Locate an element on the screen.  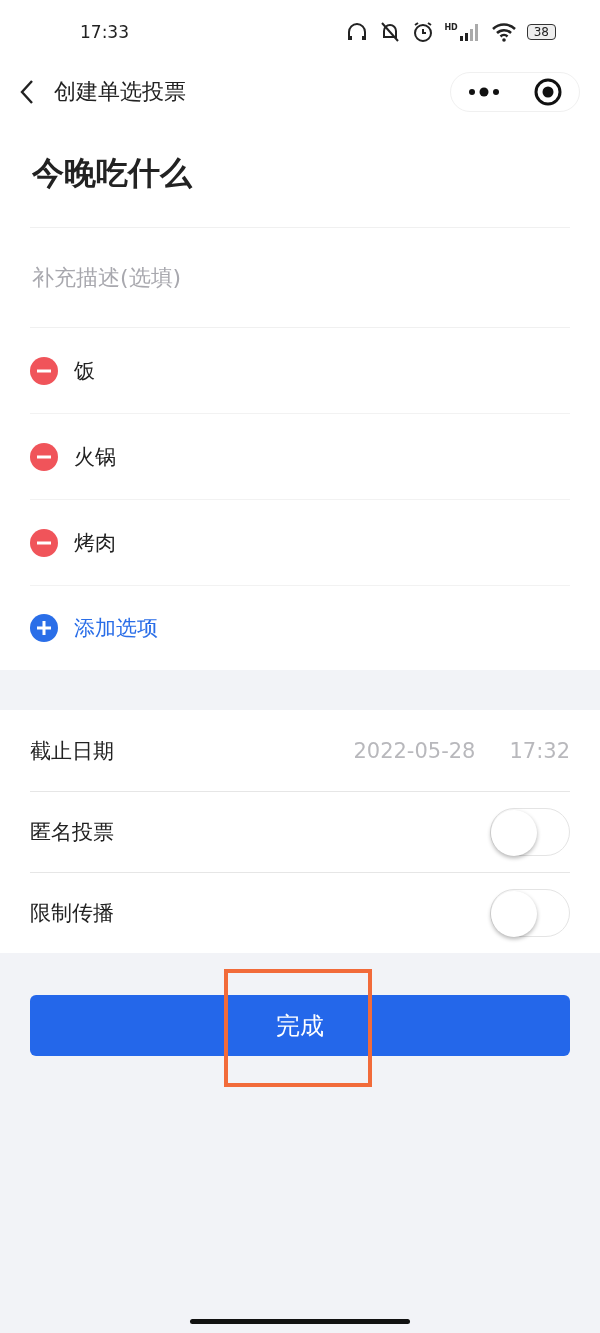
setting-label: 截止日期 is located at coordinates (72, 751).